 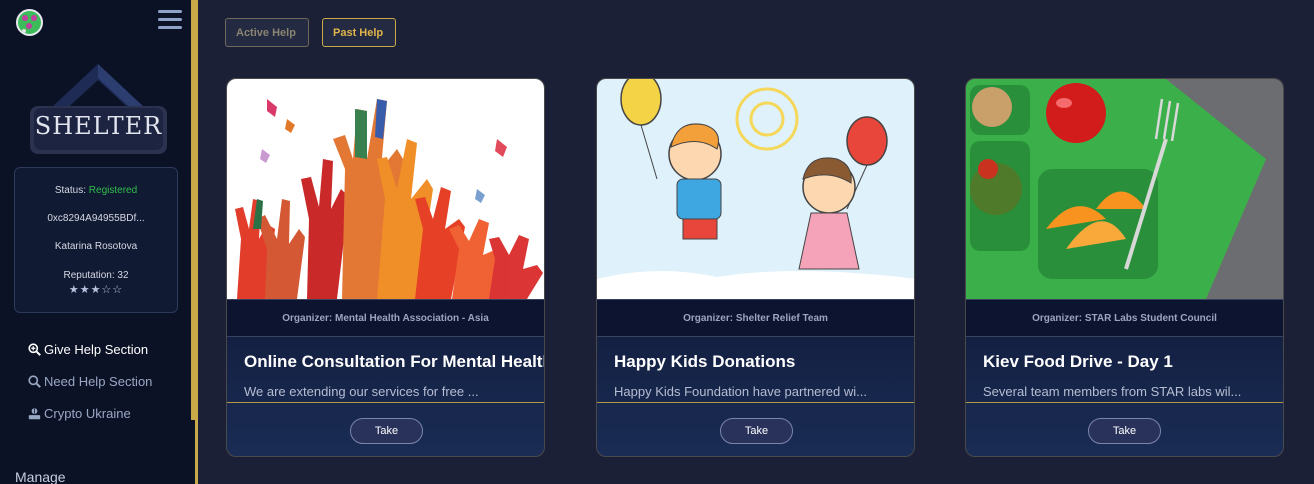 What do you see at coordinates (705, 361) in the screenshot?
I see `card-title: Happy Kids Donations` at bounding box center [705, 361].